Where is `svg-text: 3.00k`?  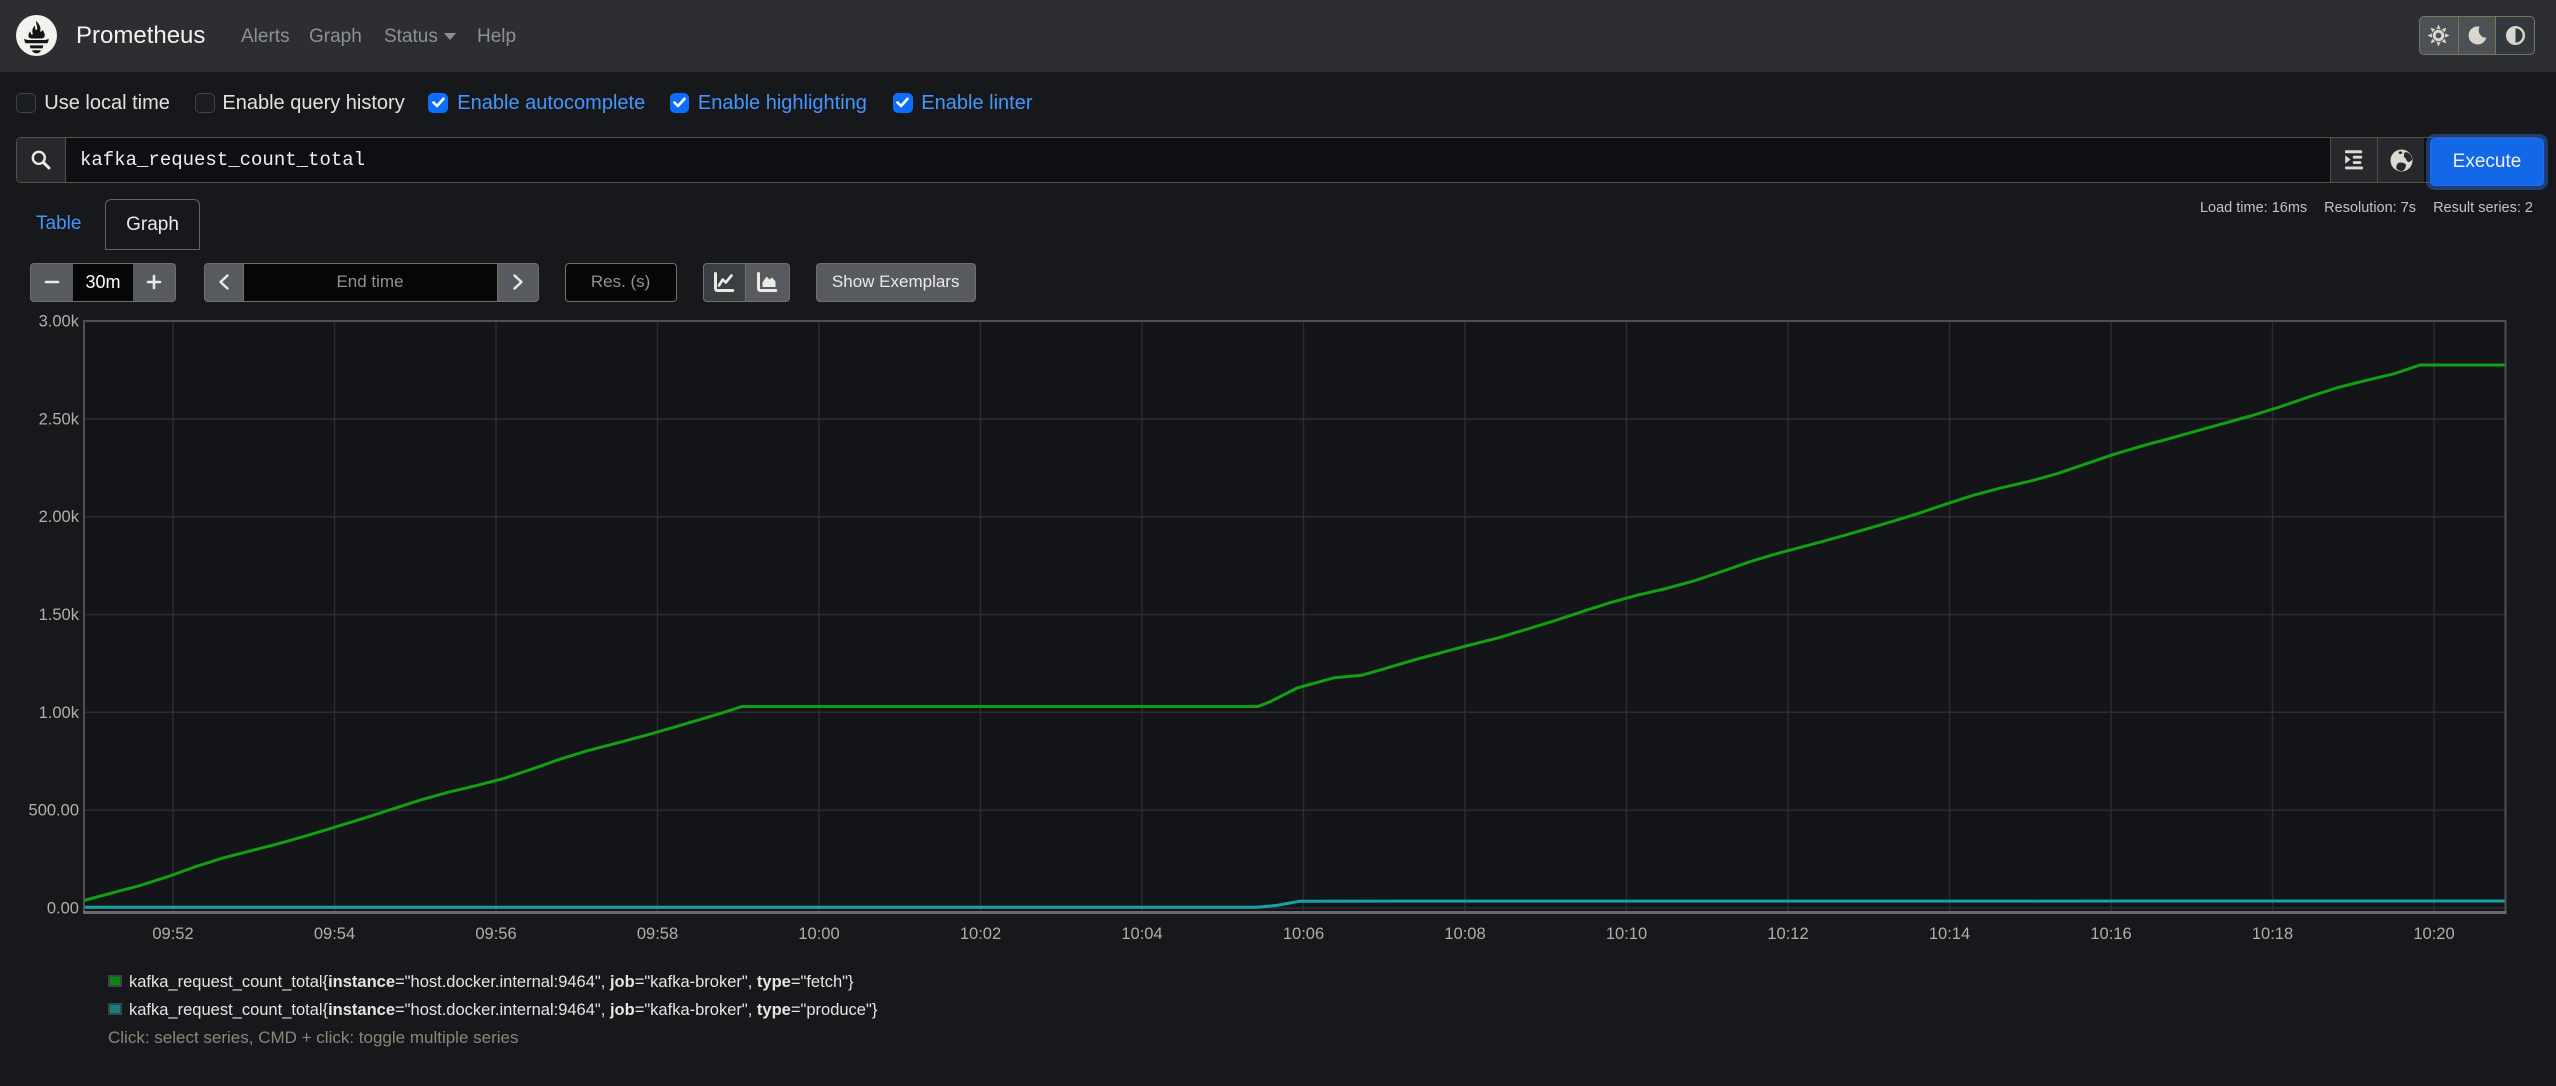
svg-text: 3.00k is located at coordinates (59, 322).